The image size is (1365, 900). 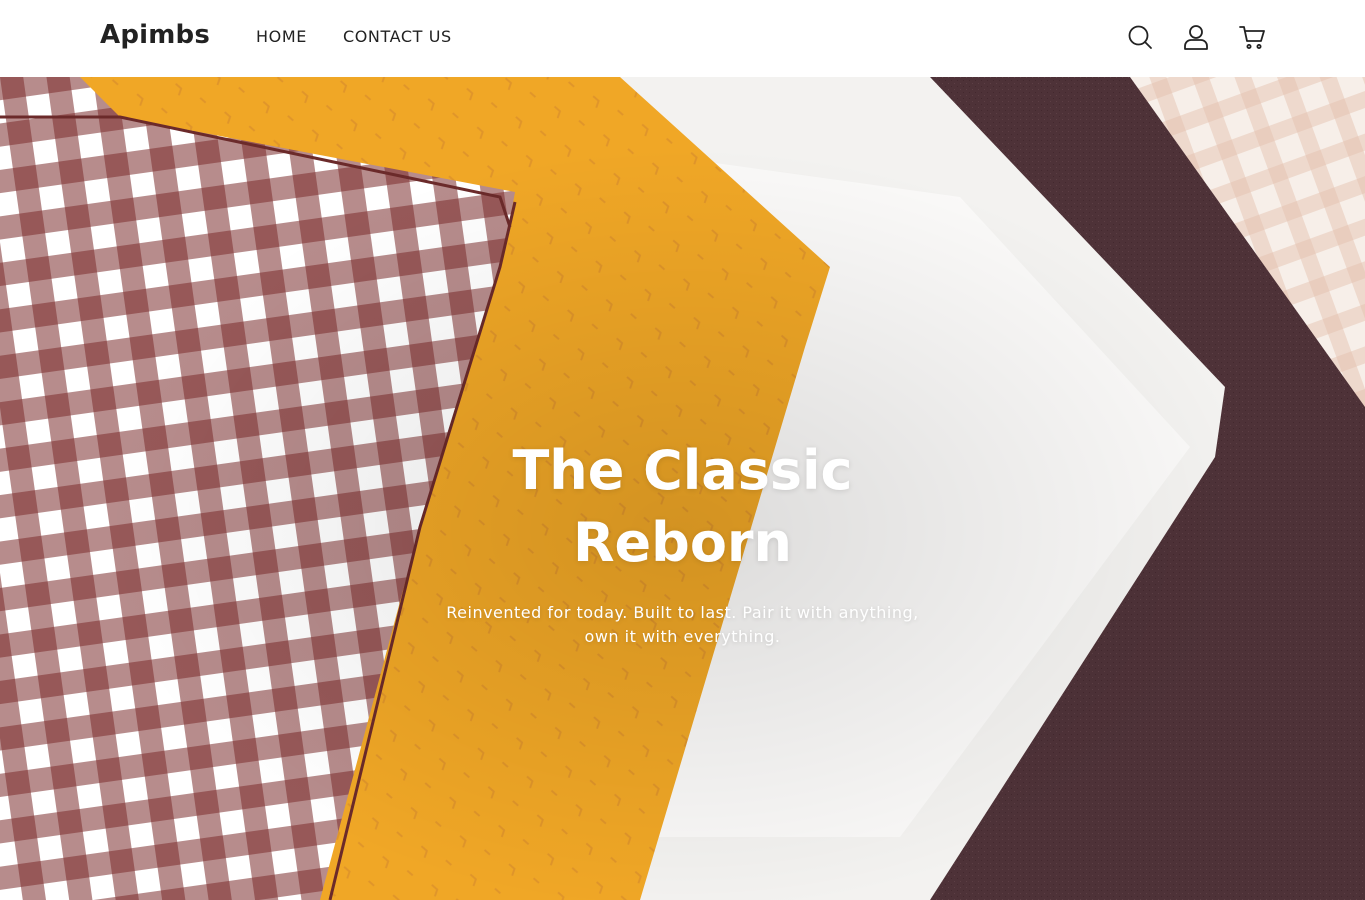 I want to click on search-icon, so click(x=1140, y=37).